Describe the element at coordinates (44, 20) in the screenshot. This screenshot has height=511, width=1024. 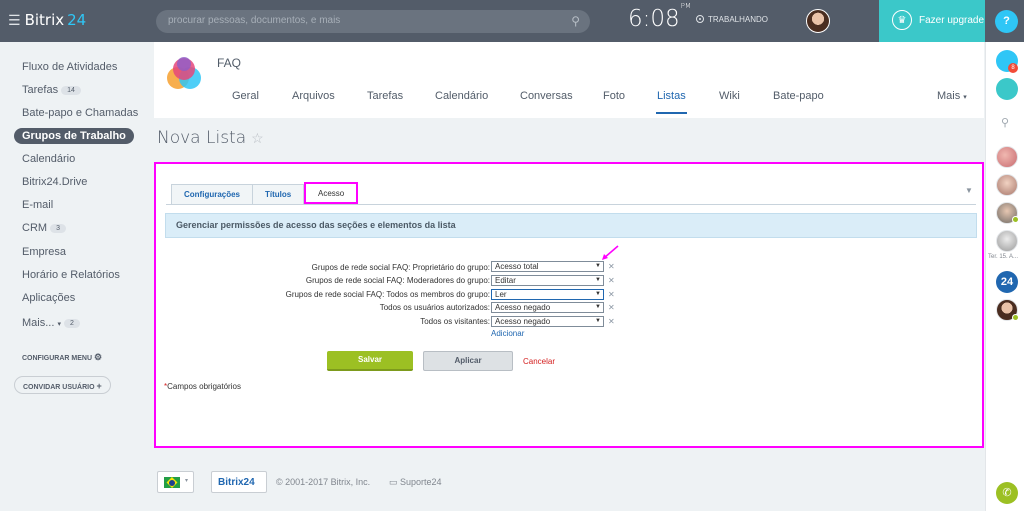
I see `brand-name: Bitrix` at that location.